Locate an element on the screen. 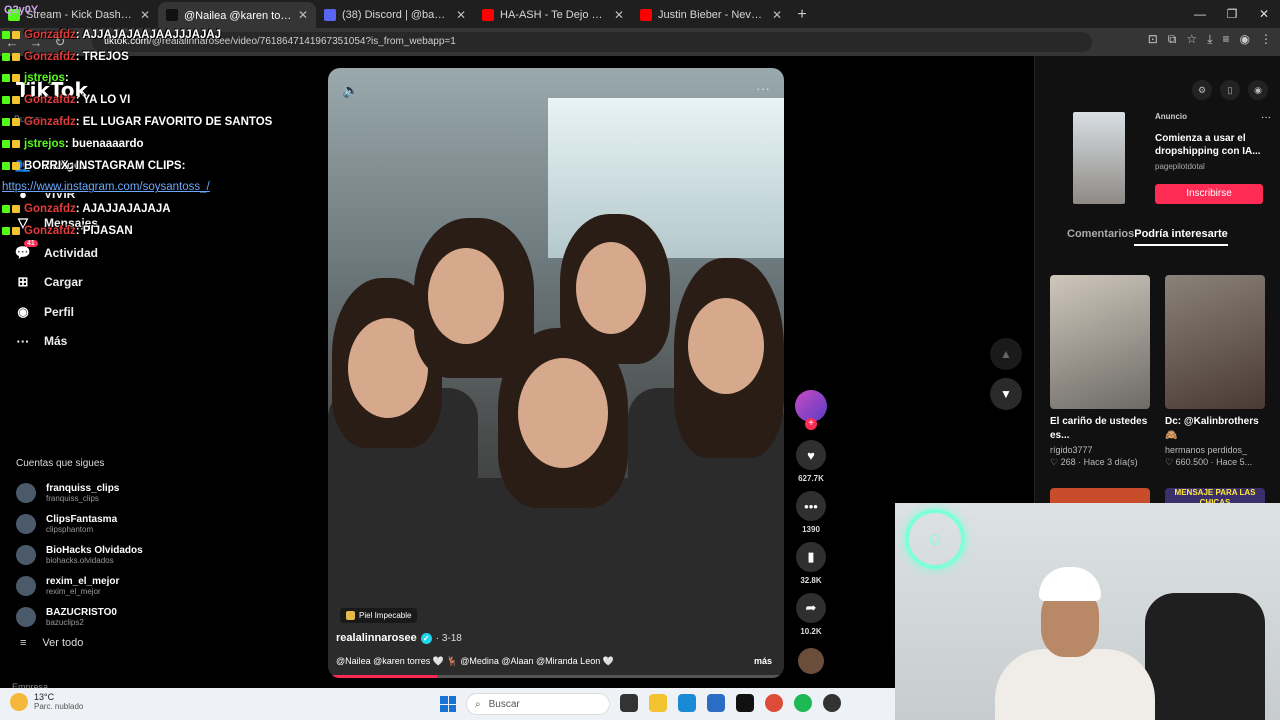  subscribe-button: Inscribirse is located at coordinates (1209, 194).